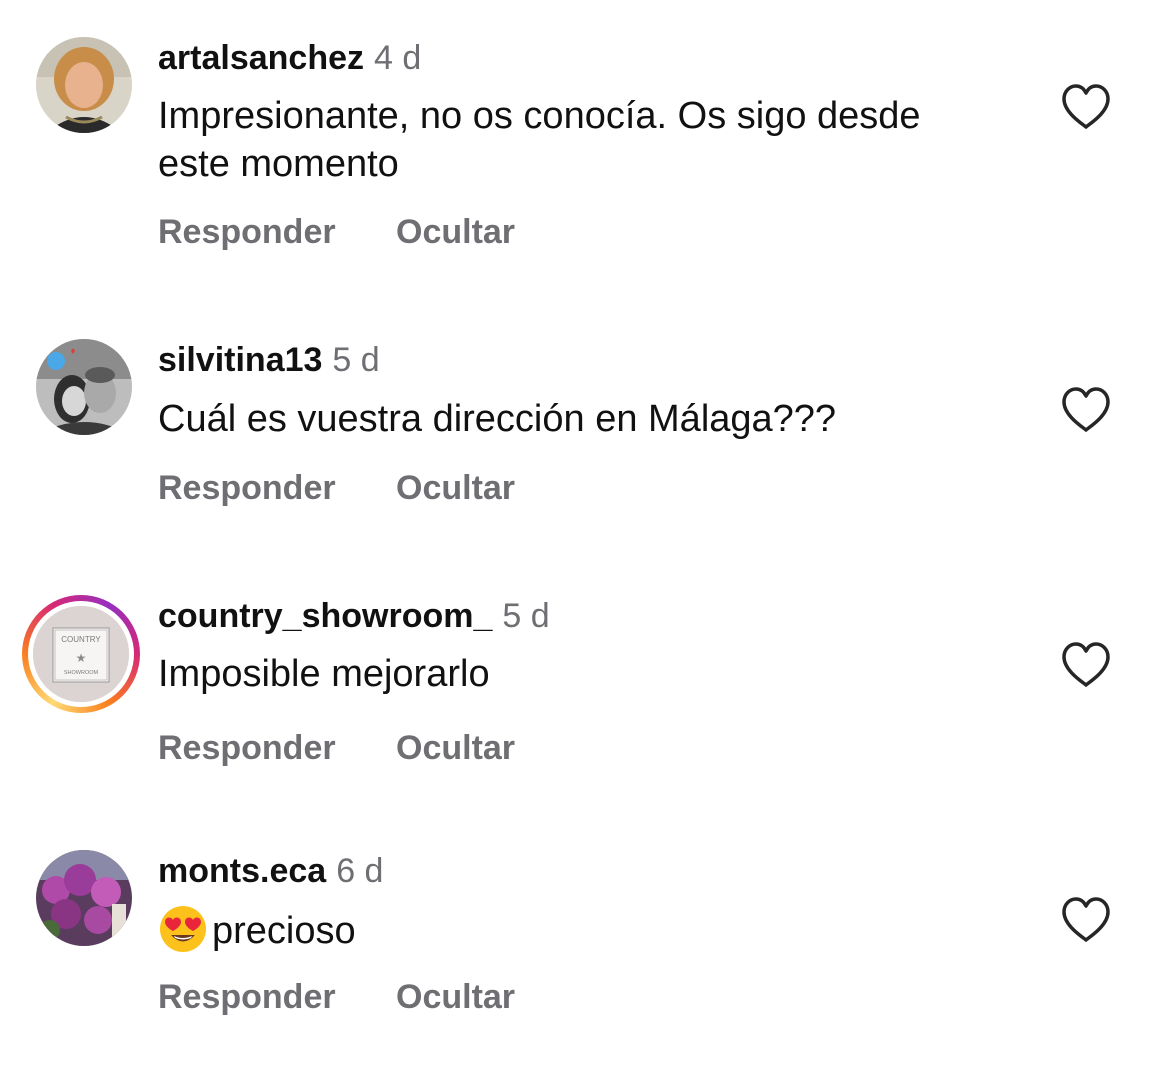 This screenshot has width=1170, height=1077. I want to click on comment-text-content: precioso, so click(284, 931).